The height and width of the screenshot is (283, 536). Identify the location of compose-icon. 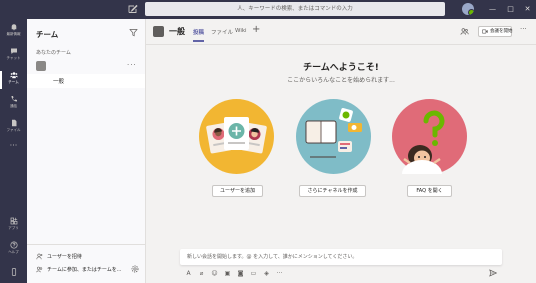
(133, 9).